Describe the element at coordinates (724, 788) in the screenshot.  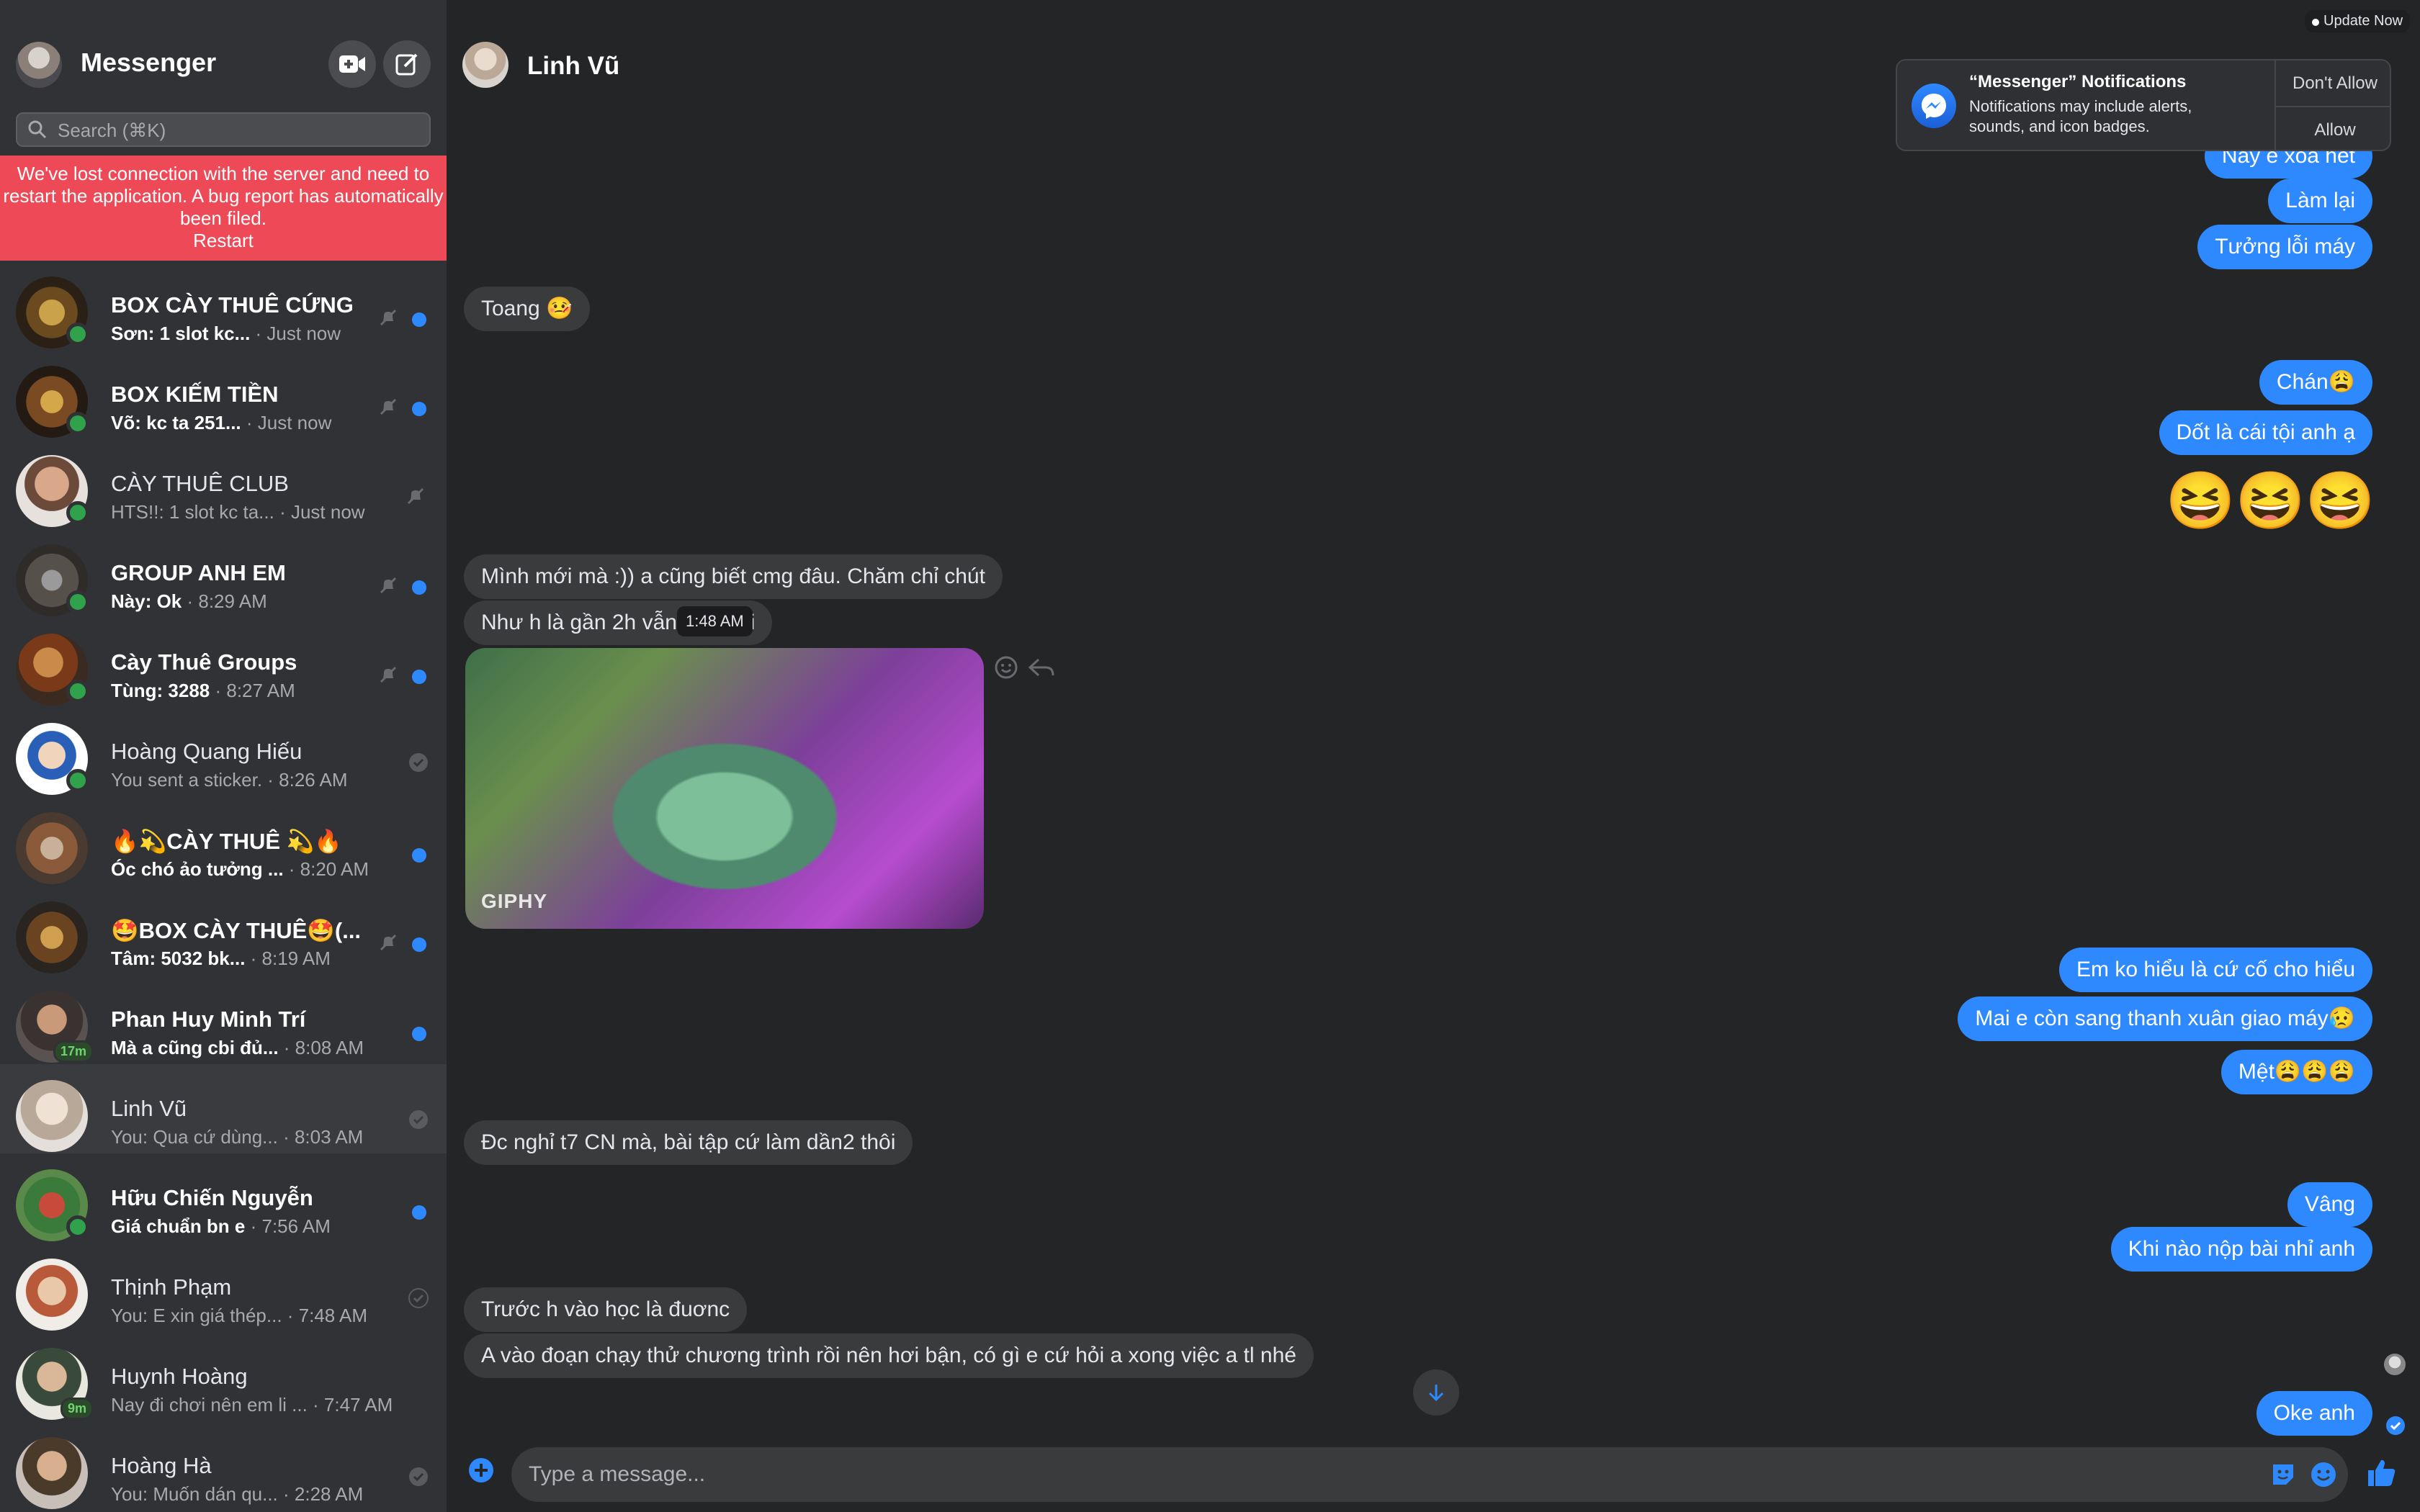
I see `gif-message: GIPHY` at that location.